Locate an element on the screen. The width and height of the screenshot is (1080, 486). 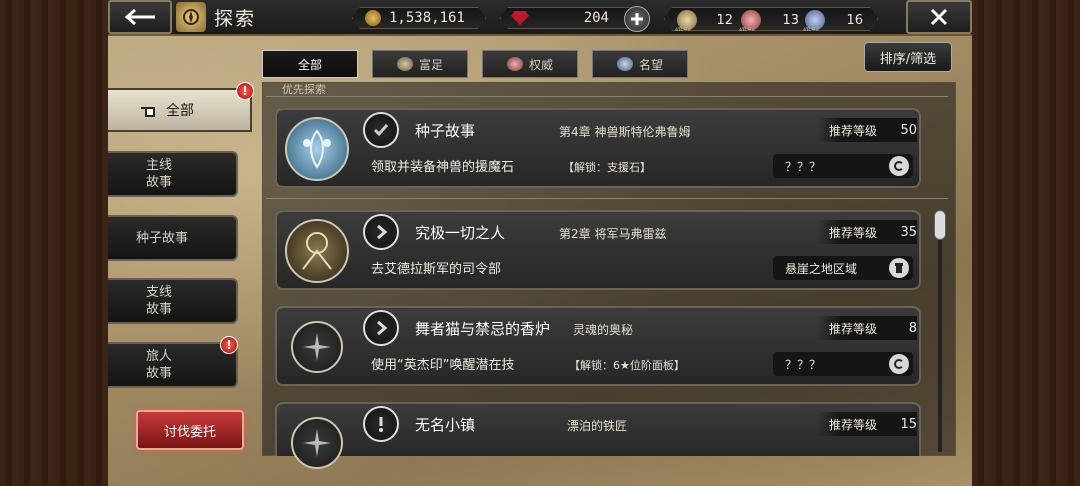
gem-value: 204 is located at coordinates (596, 18).